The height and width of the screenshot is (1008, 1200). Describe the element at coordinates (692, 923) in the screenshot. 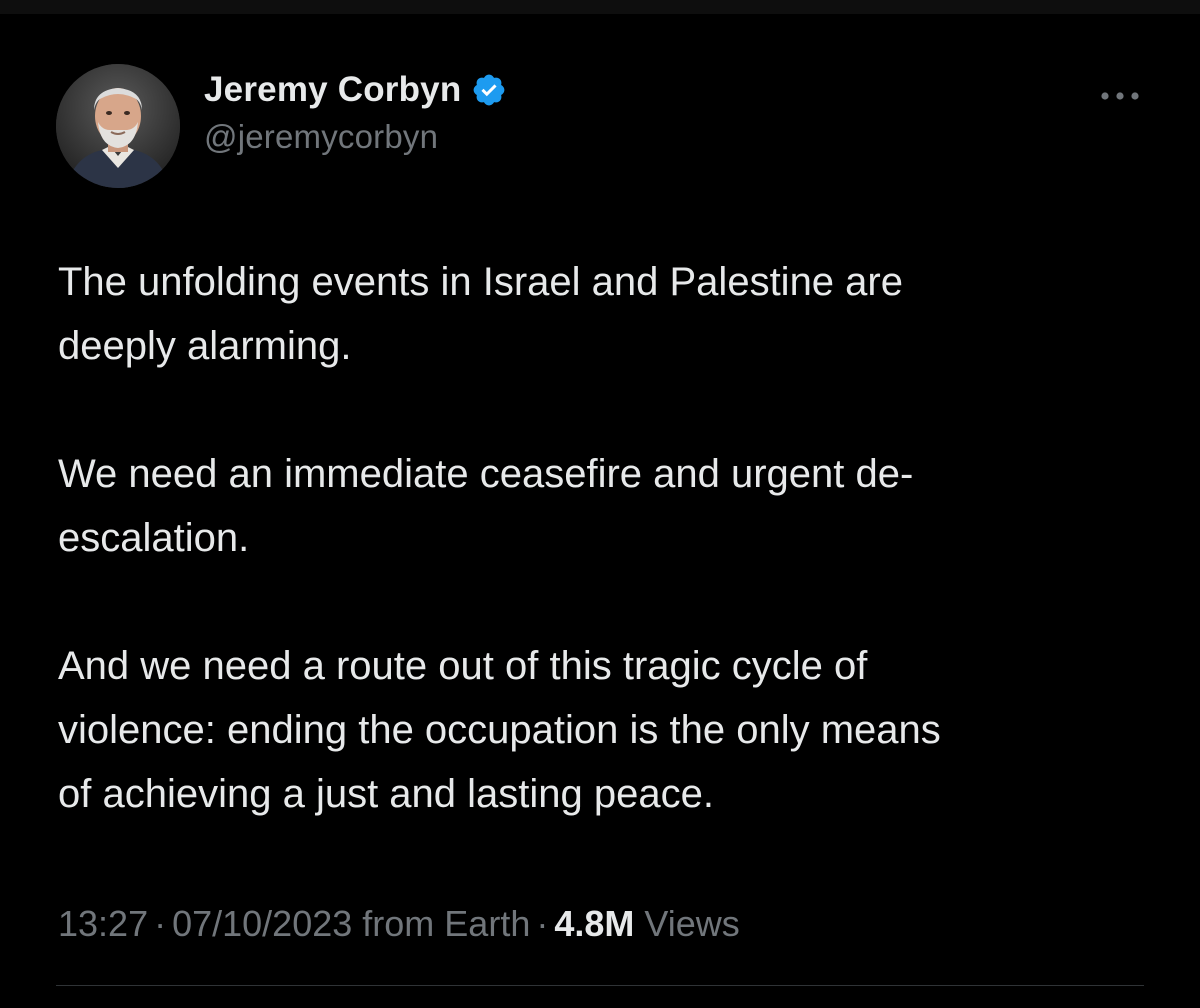

I see `views-label: Views` at that location.